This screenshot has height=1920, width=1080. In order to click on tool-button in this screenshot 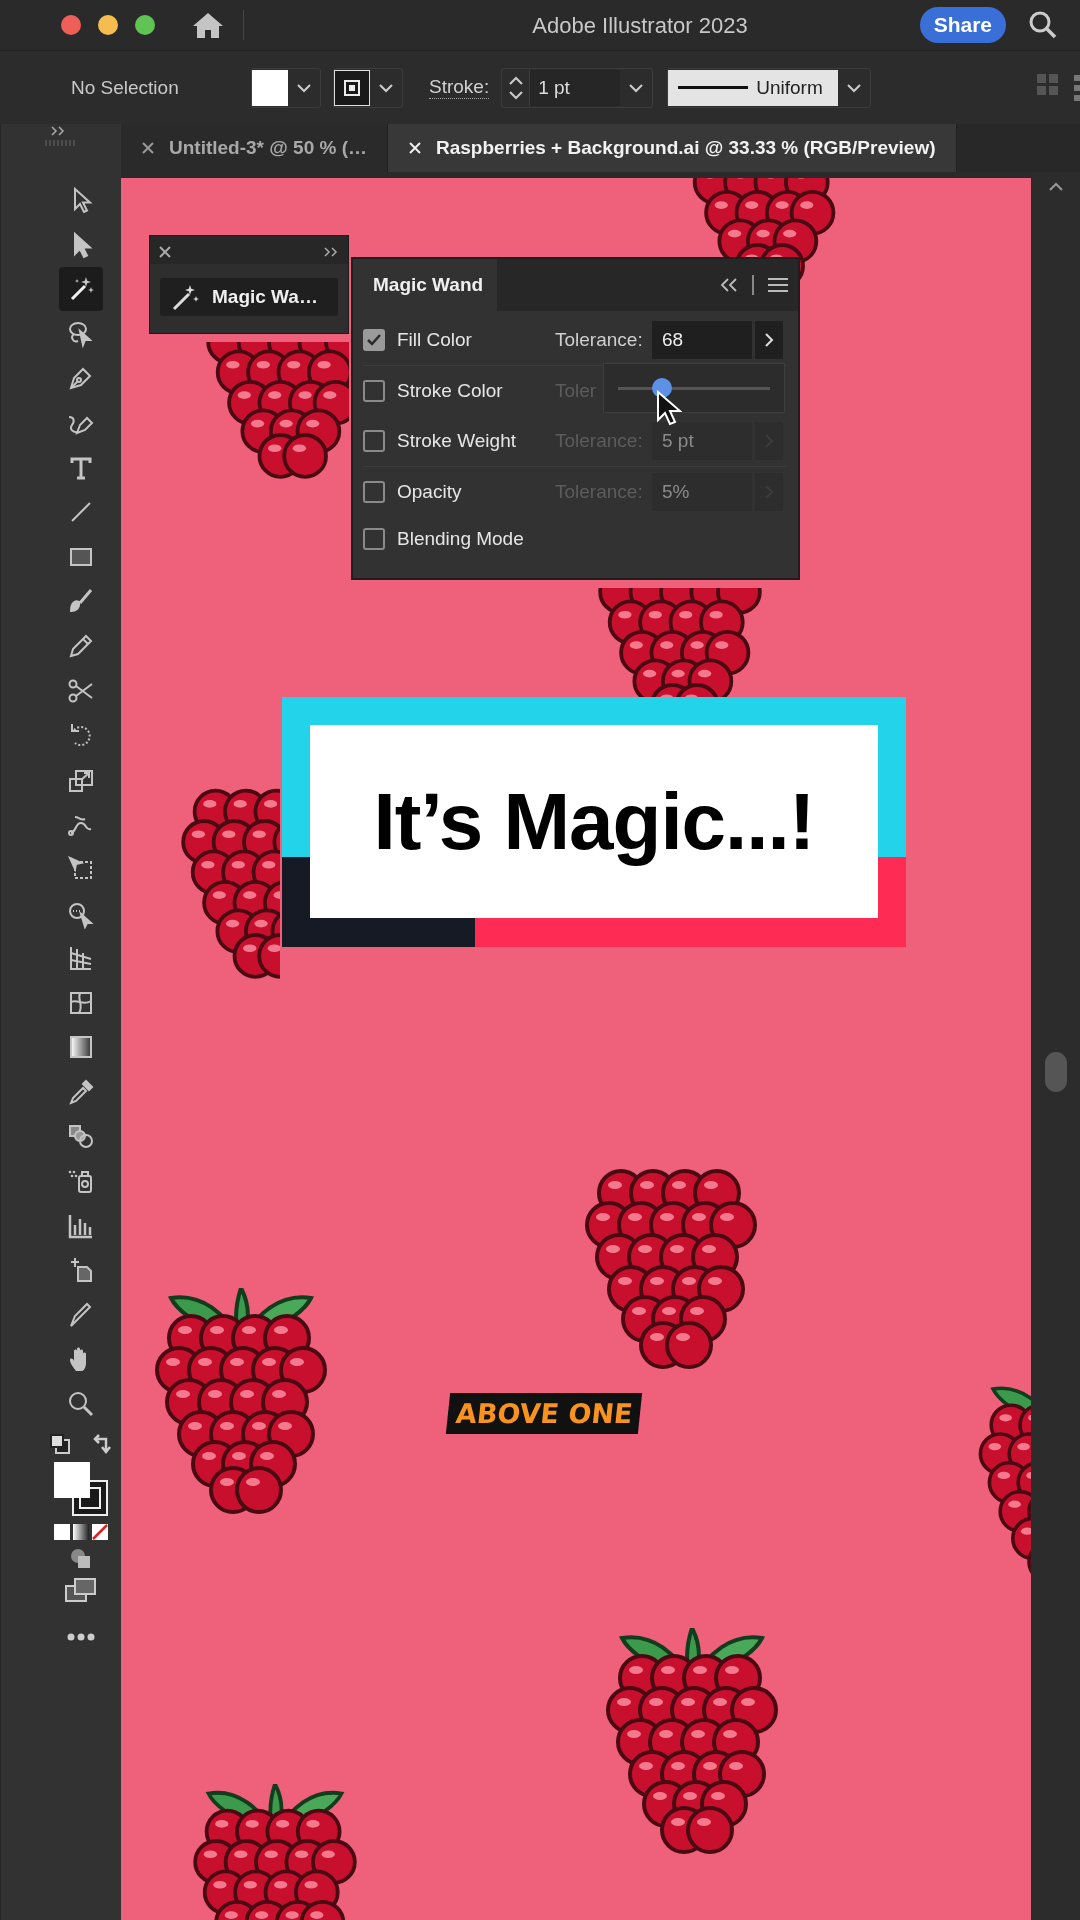, I will do `click(81, 289)`.